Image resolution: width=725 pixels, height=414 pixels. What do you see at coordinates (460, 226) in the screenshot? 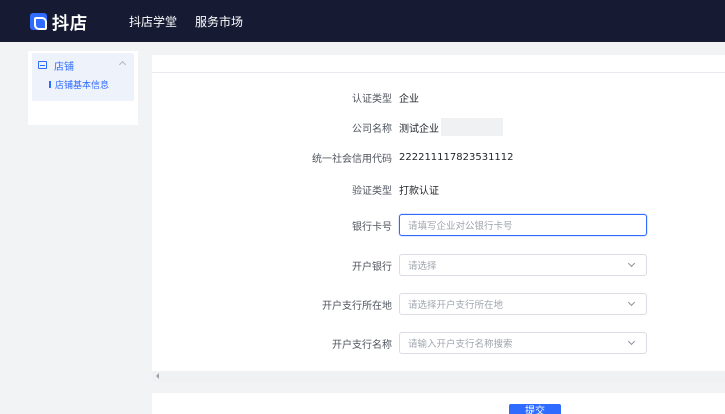
I see `bank-card-placeholder: 请填写企业对公银行卡号` at bounding box center [460, 226].